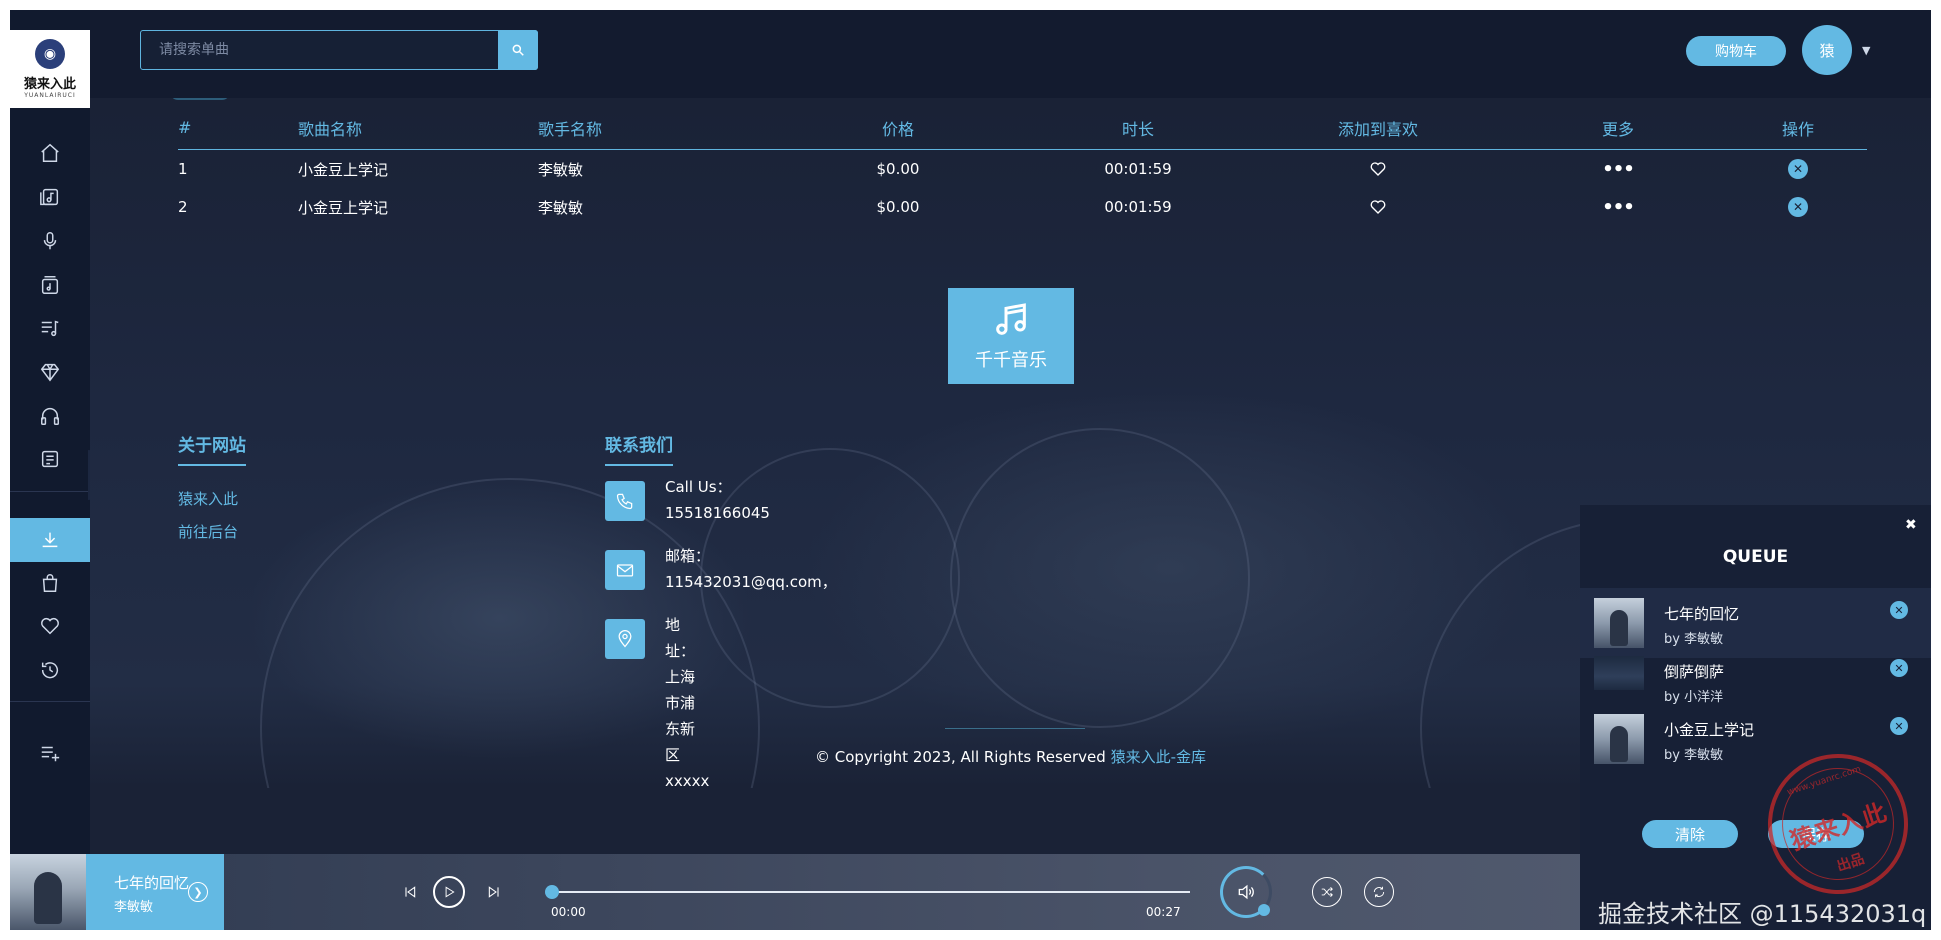 Image resolution: width=1941 pixels, height=940 pixels. Describe the element at coordinates (1264, 910) in the screenshot. I see `volume-handle` at that location.